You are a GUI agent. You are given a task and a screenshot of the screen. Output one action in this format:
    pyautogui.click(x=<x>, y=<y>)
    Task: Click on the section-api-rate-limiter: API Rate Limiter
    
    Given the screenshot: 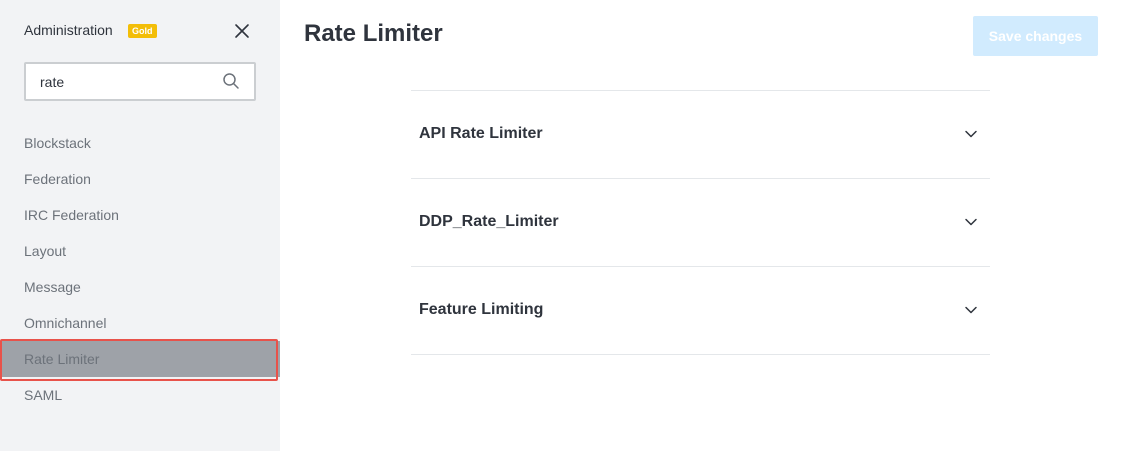 What is the action you would take?
    pyautogui.click(x=700, y=135)
    